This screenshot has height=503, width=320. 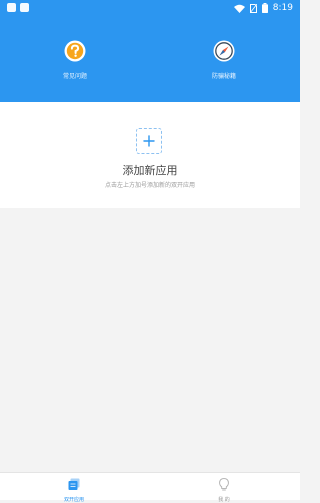 I want to click on battery-icon, so click(x=264, y=8).